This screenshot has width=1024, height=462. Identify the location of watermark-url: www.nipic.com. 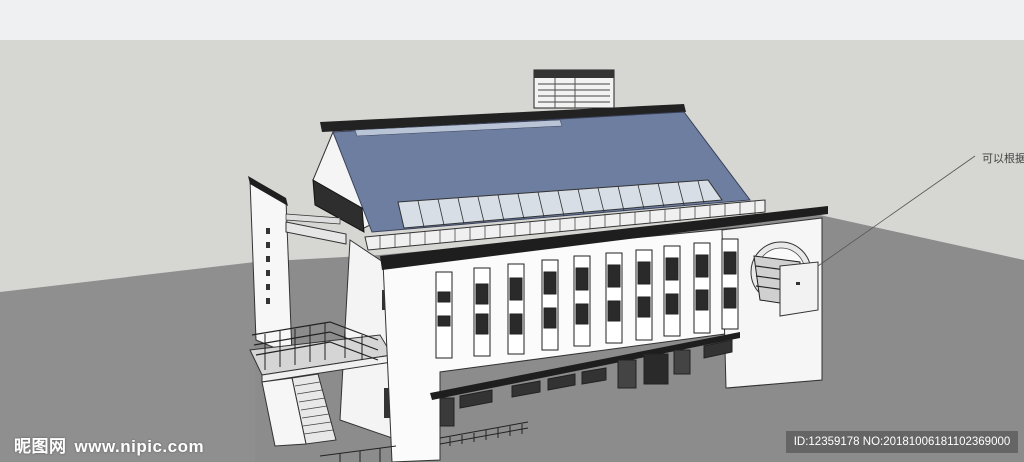
(139, 446).